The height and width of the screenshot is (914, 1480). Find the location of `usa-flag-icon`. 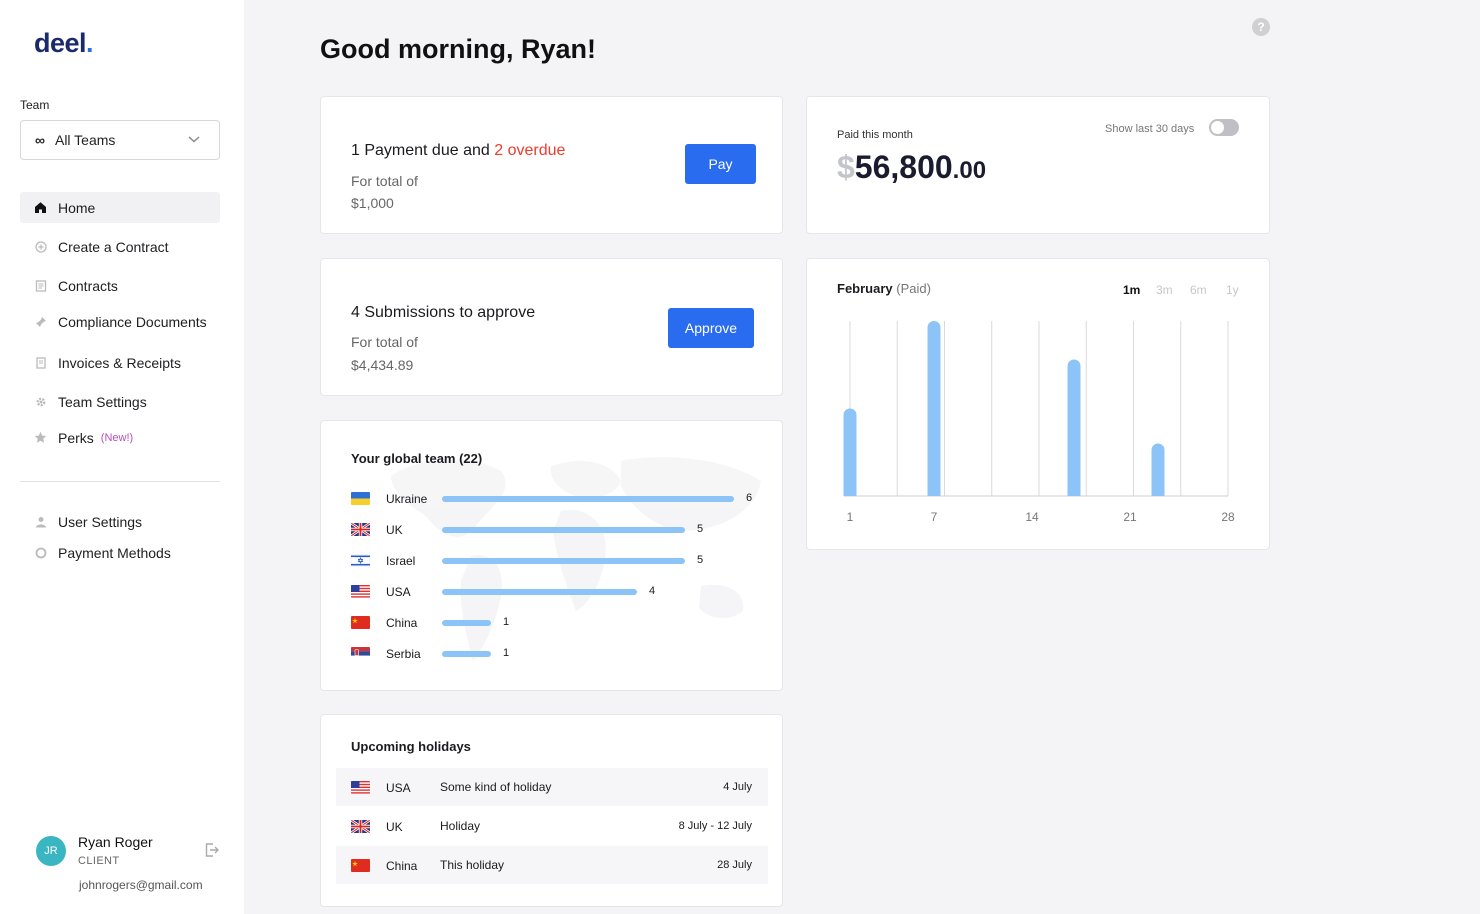

usa-flag-icon is located at coordinates (360, 591).